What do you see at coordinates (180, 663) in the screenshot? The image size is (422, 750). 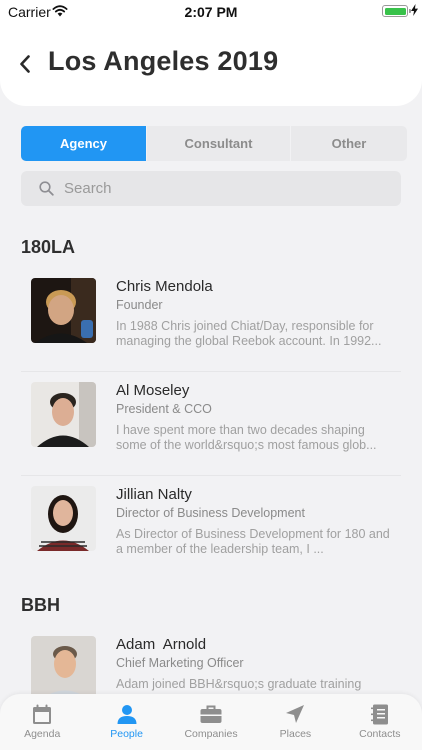 I see `person-role: Chief Marketing Officer` at bounding box center [180, 663].